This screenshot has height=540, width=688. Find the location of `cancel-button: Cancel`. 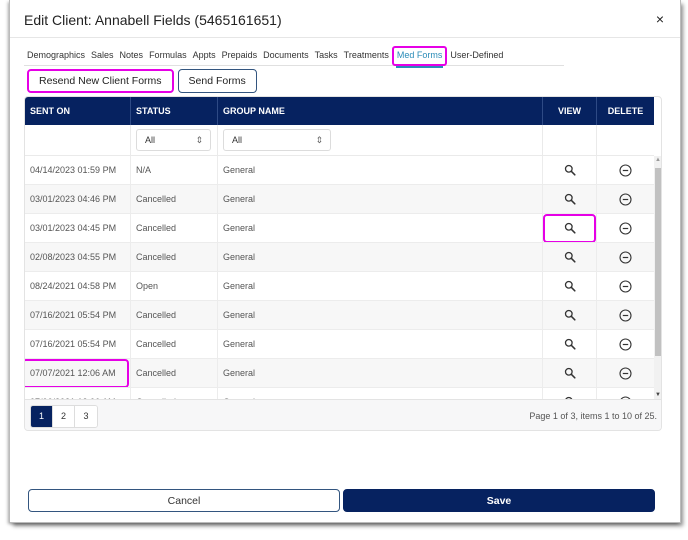

cancel-button: Cancel is located at coordinates (184, 500).